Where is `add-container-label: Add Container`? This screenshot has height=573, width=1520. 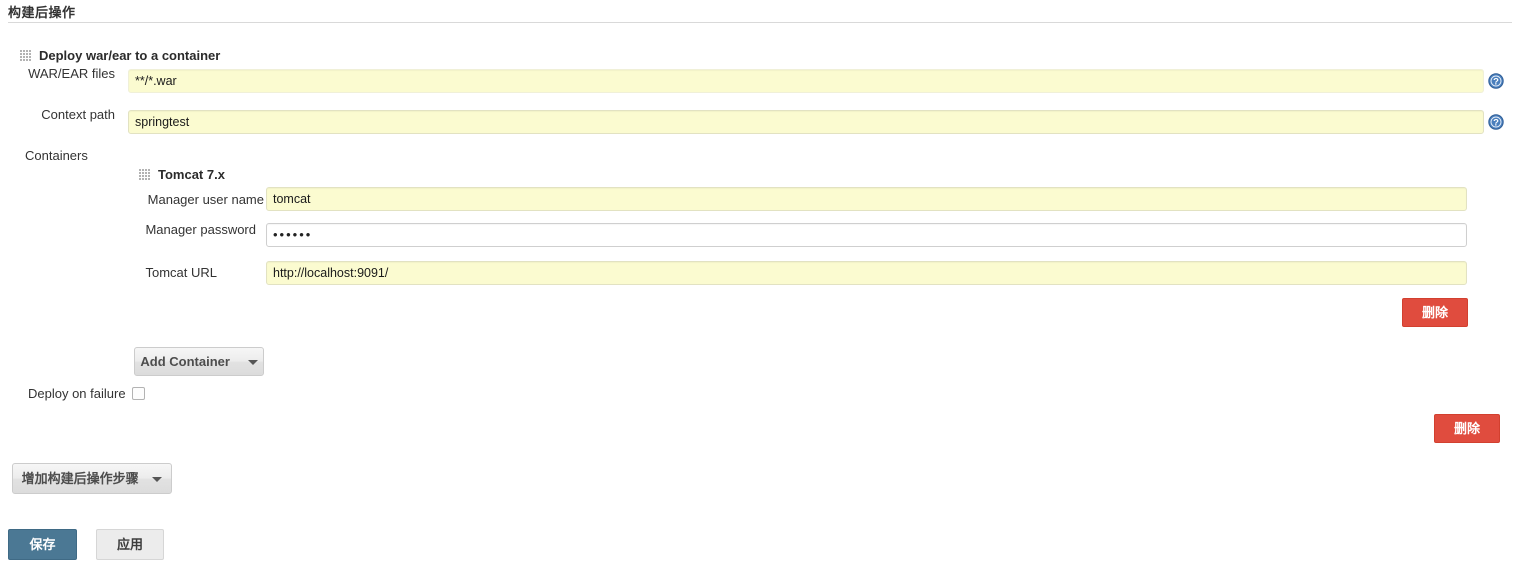 add-container-label: Add Container is located at coordinates (185, 361).